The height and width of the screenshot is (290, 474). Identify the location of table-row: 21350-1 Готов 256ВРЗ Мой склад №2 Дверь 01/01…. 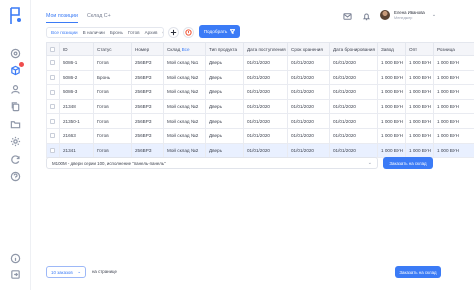
(260, 121).